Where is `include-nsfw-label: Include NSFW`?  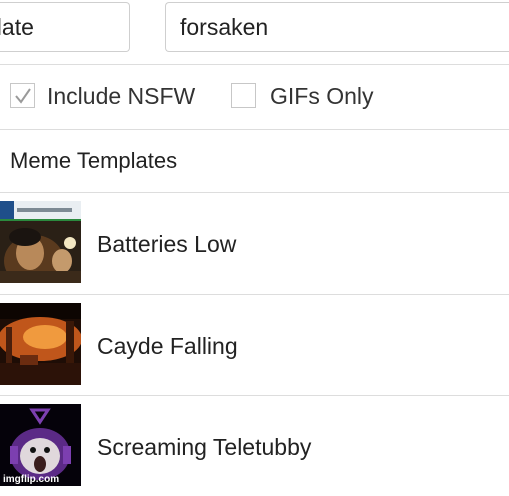 include-nsfw-label: Include NSFW is located at coordinates (121, 96).